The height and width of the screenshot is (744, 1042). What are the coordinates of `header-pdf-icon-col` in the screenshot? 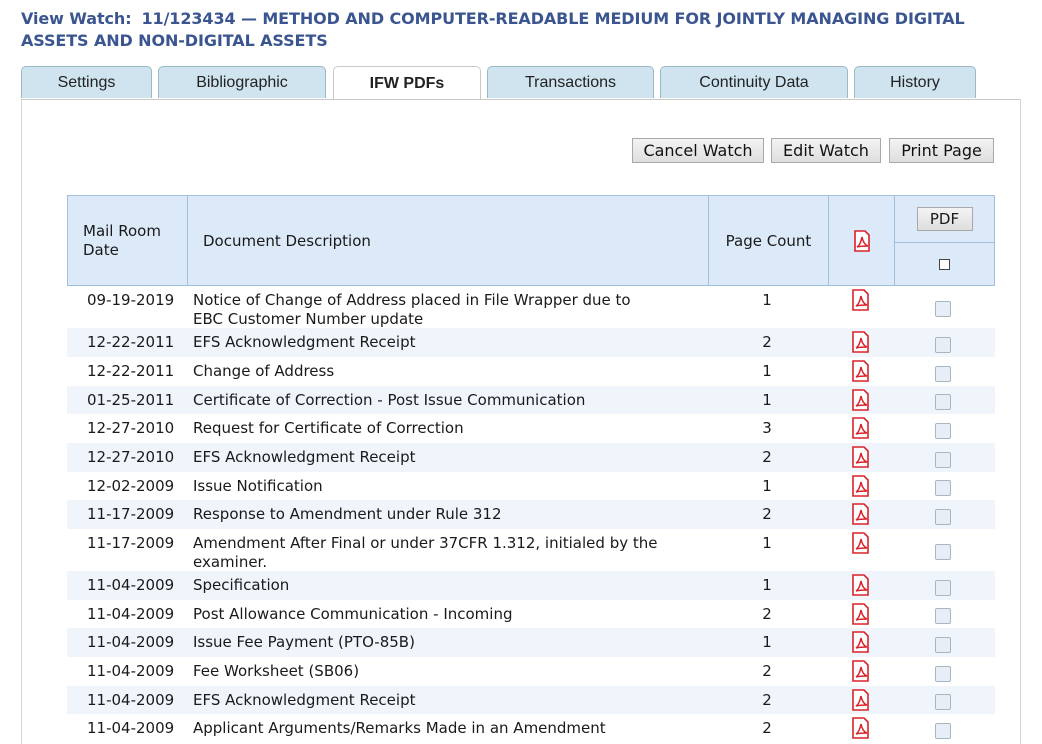 It's located at (861, 240).